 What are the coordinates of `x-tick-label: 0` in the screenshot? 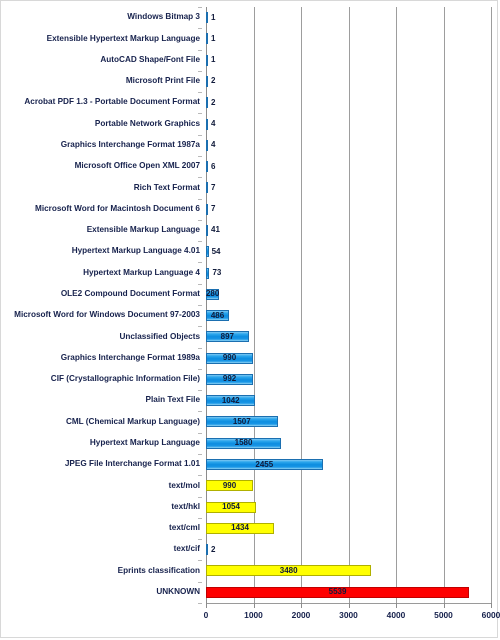 It's located at (206, 615).